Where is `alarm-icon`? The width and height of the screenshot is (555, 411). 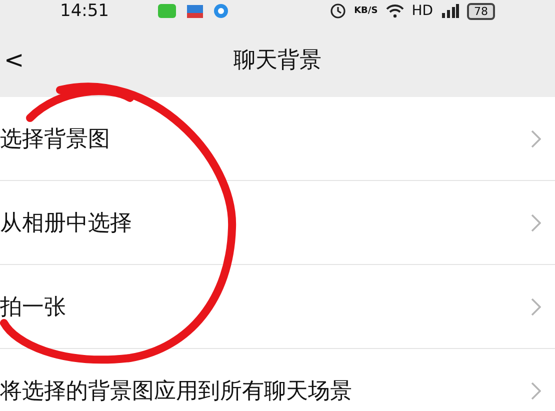
alarm-icon is located at coordinates (338, 11).